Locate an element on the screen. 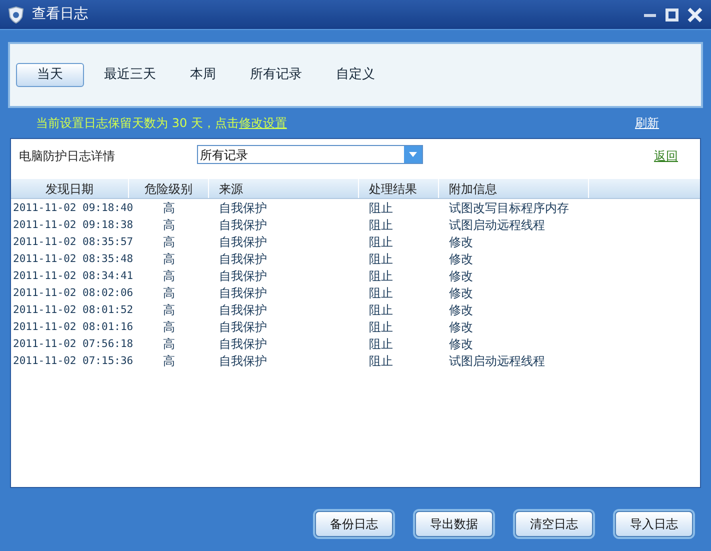 The width and height of the screenshot is (711, 551). table-cell: 2011-11-02 08:01:16 is located at coordinates (73, 327).